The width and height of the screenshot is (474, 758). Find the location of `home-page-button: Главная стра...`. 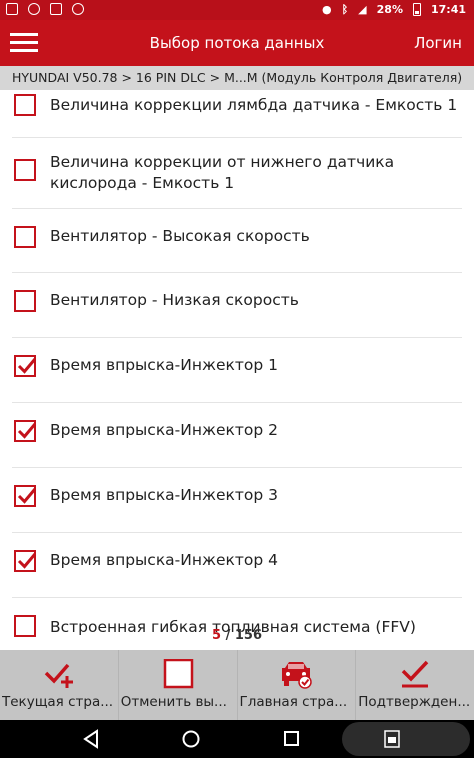

home-page-button: Главная стра... is located at coordinates (297, 685).